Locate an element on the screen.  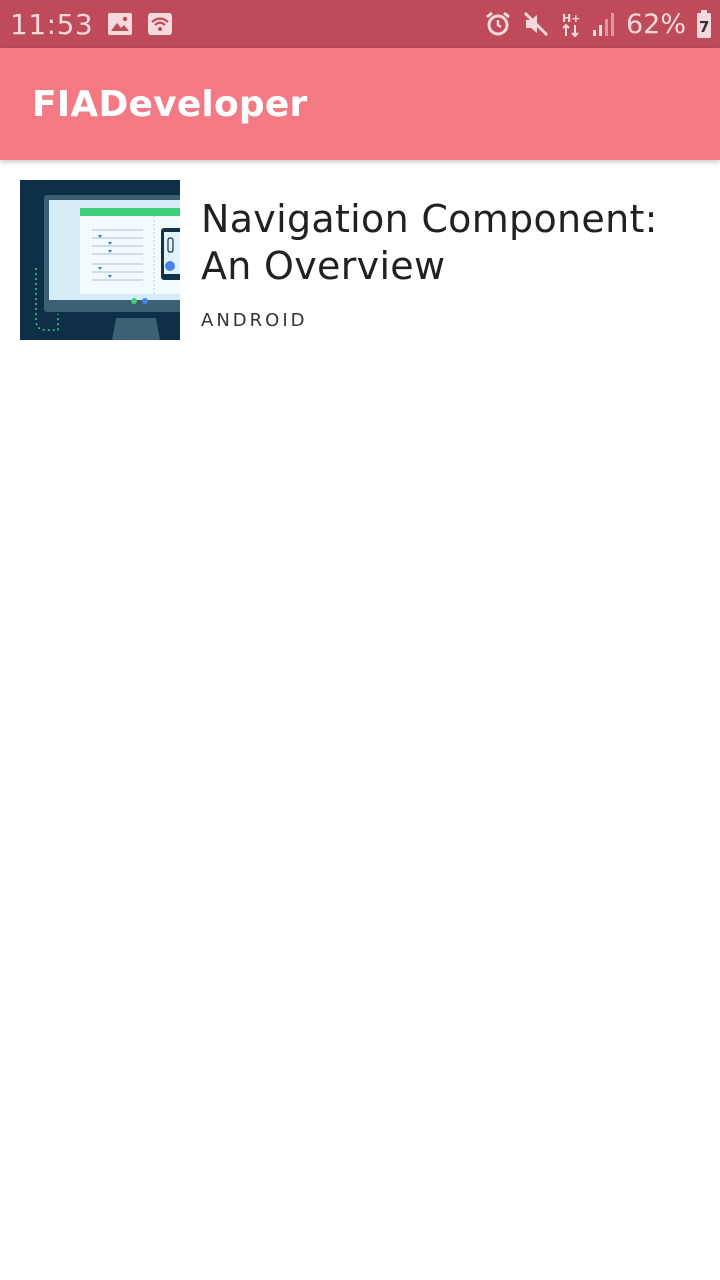
svg-text: H+ is located at coordinates (571, 18).